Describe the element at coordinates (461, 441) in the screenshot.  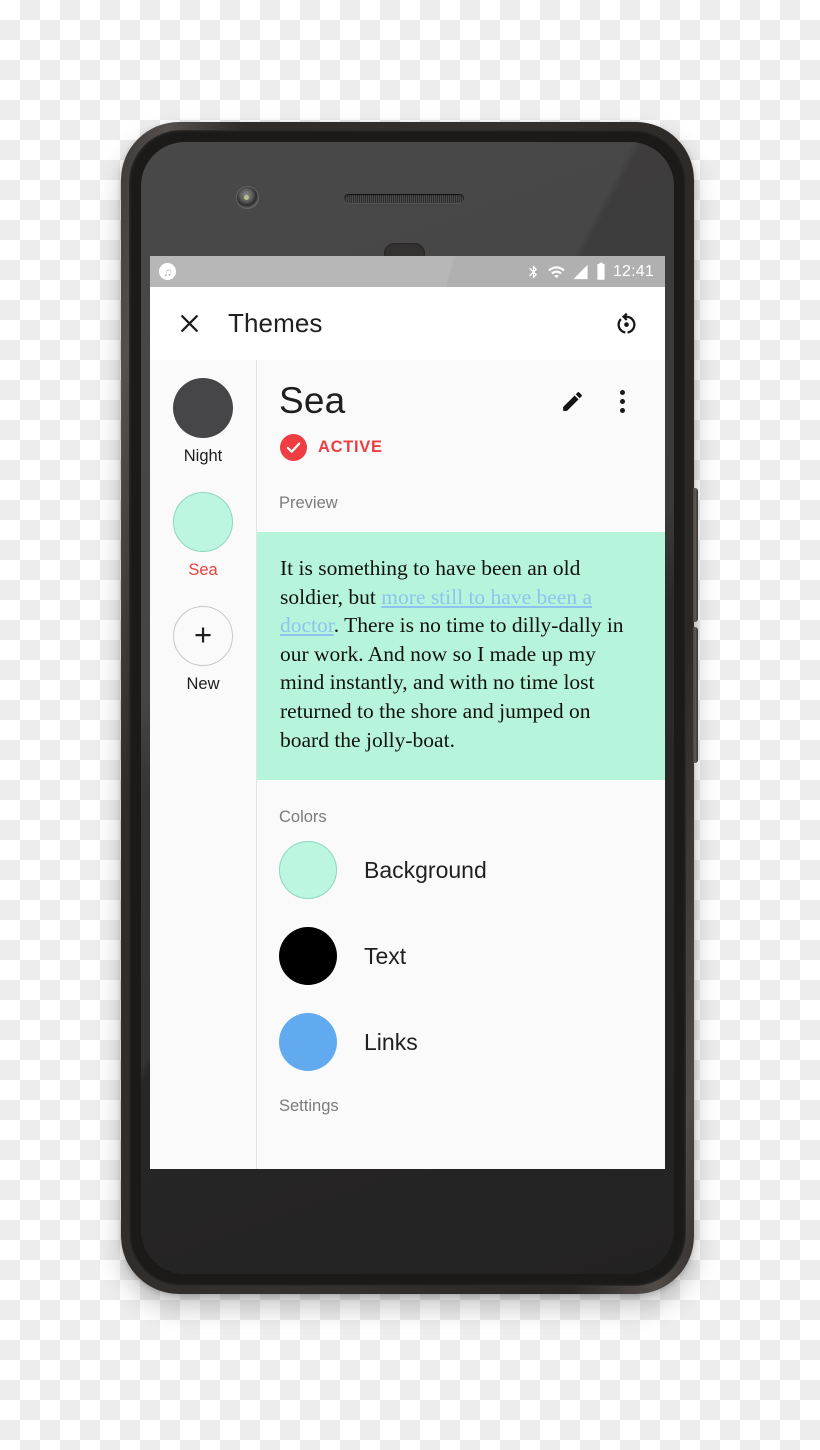
I see `status-badge: ACTIVE` at that location.